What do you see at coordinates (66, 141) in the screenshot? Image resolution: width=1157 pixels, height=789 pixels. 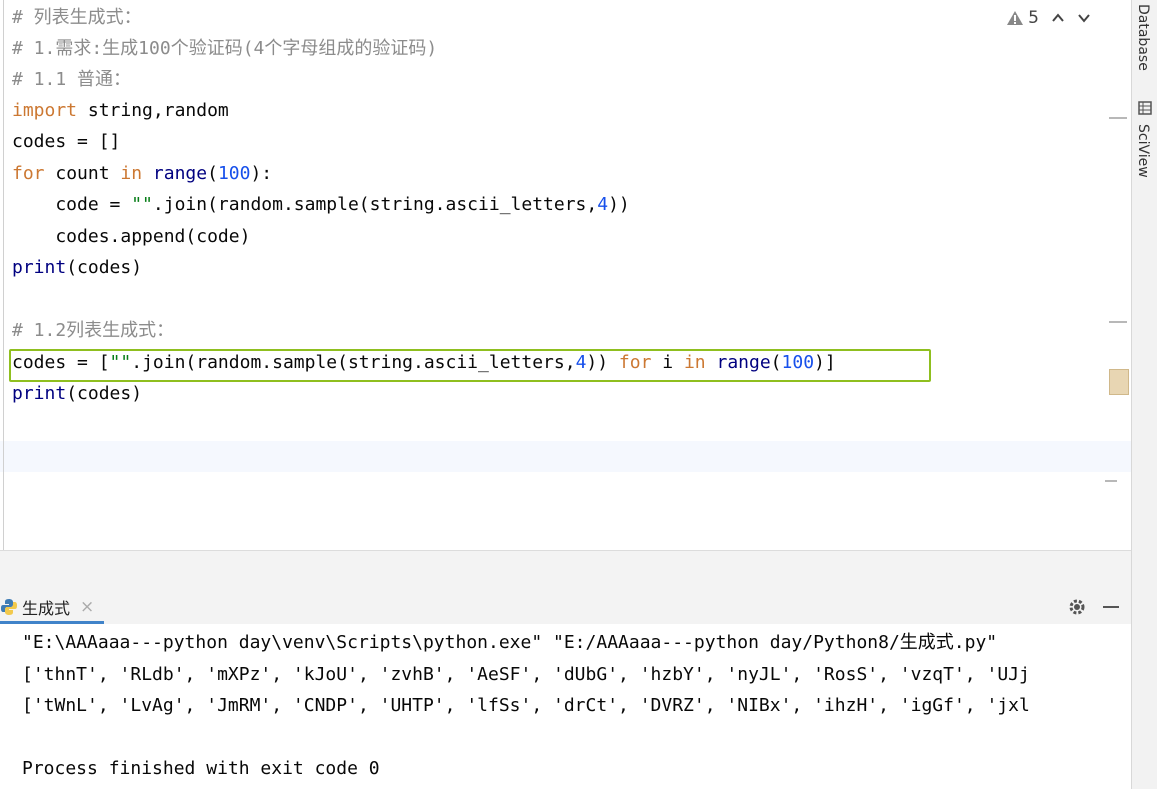 I see `code-line-5: codes = []` at bounding box center [66, 141].